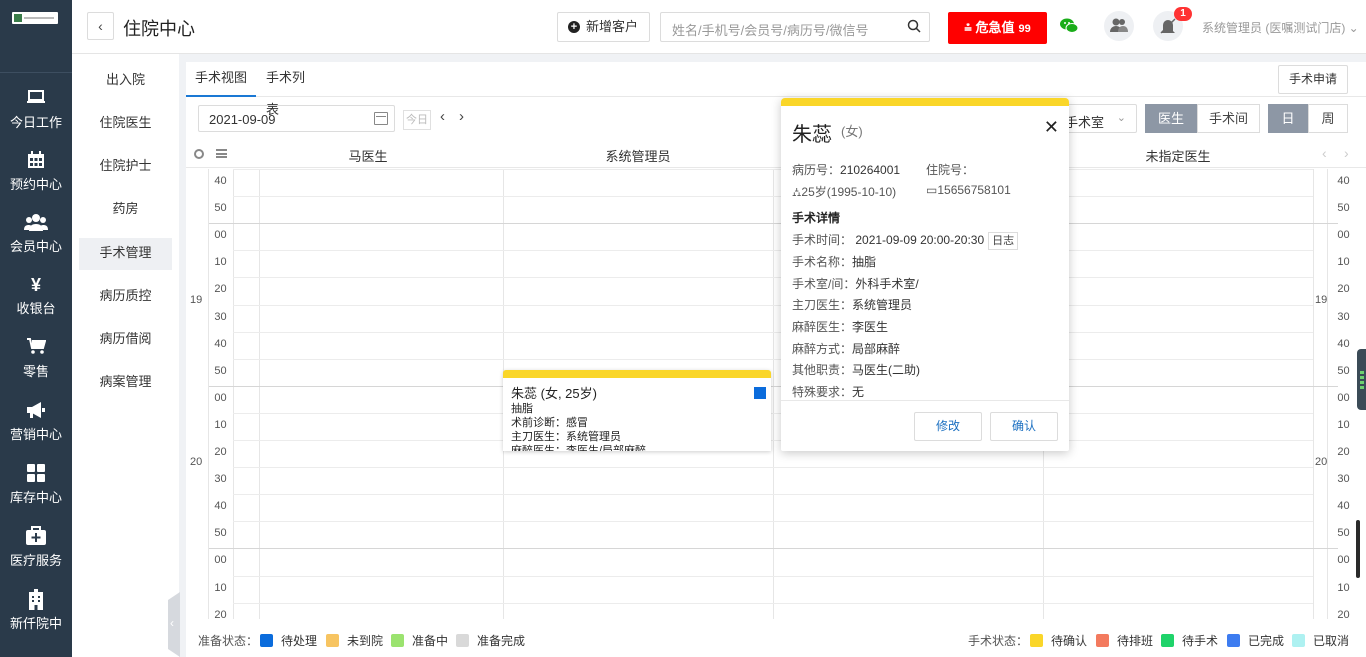  Describe the element at coordinates (417, 120) in the screenshot. I see `today-button: 今日` at that location.